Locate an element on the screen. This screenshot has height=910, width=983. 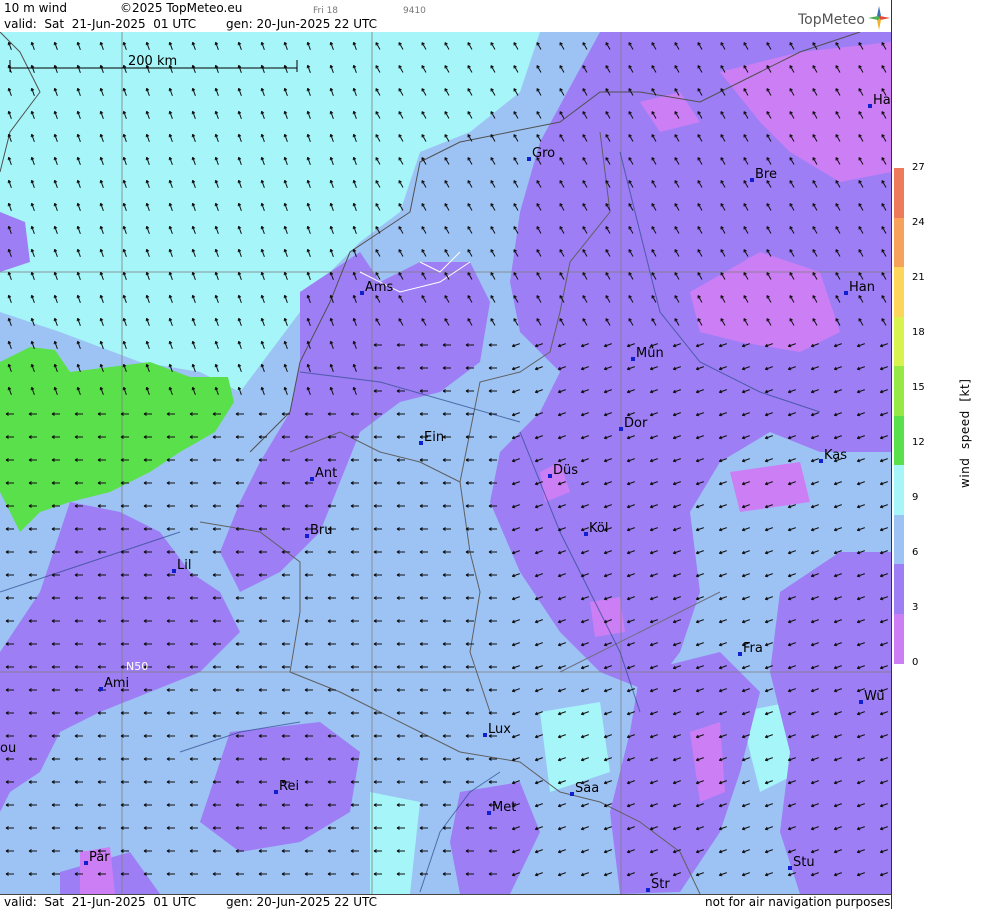
city-label: Lux is located at coordinates (499, 729).